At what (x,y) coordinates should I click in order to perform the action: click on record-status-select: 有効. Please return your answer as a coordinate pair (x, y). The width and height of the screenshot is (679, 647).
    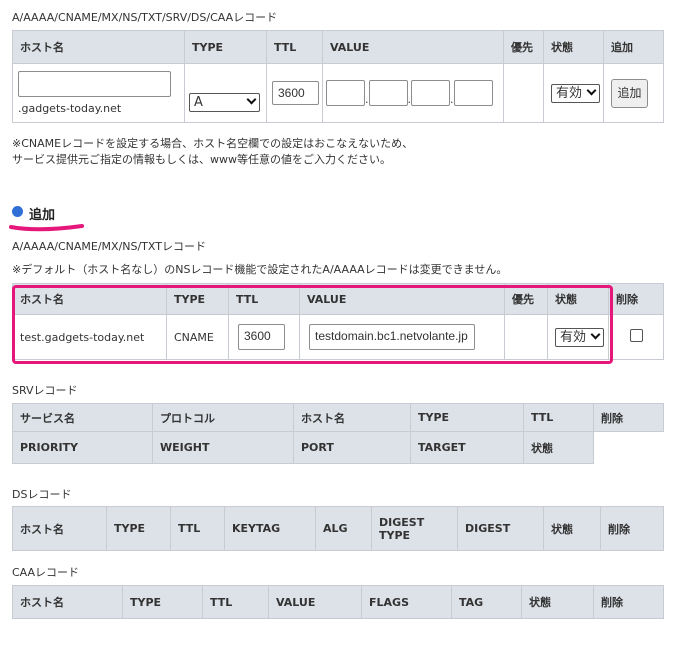
    Looking at the image, I should click on (579, 337).